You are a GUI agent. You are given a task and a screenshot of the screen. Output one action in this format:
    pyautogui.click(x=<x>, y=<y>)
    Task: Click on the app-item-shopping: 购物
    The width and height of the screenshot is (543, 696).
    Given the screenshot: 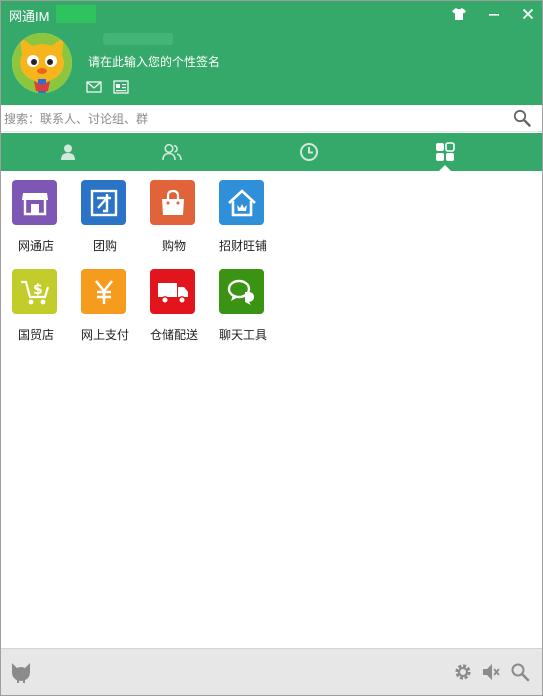 What is the action you would take?
    pyautogui.click(x=174, y=212)
    